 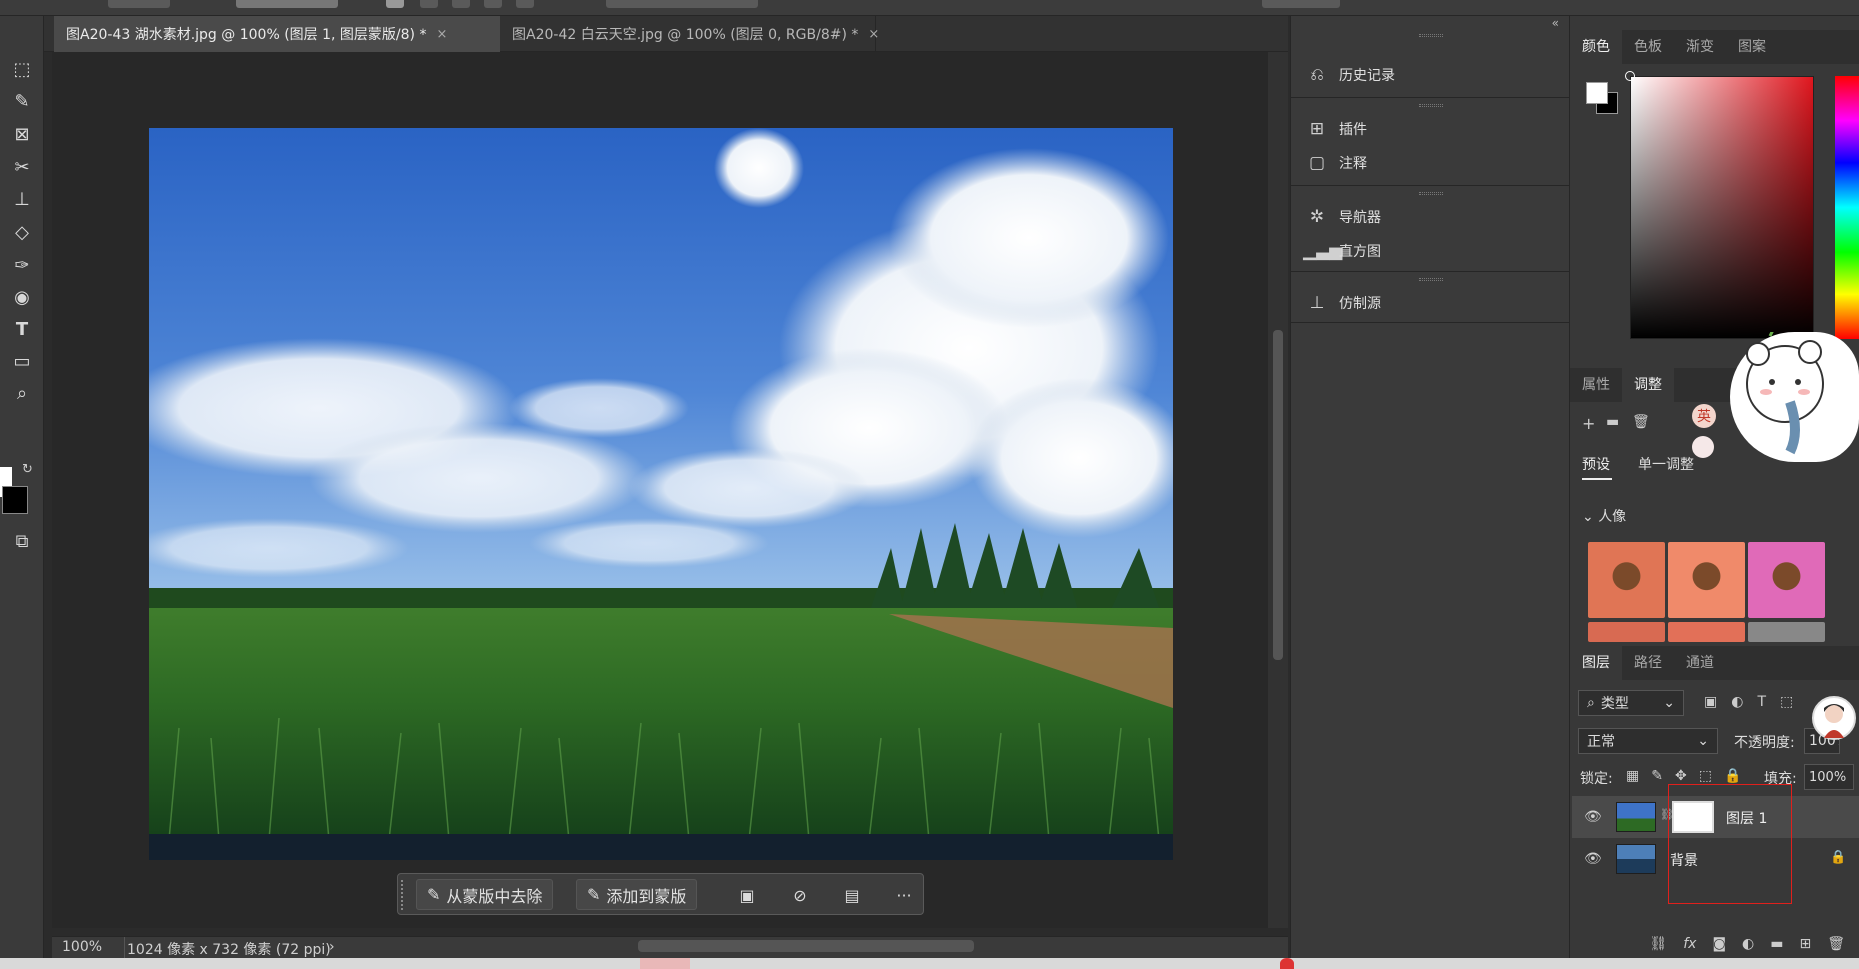 I want to click on tab-properties: 属性, so click(x=1596, y=385).